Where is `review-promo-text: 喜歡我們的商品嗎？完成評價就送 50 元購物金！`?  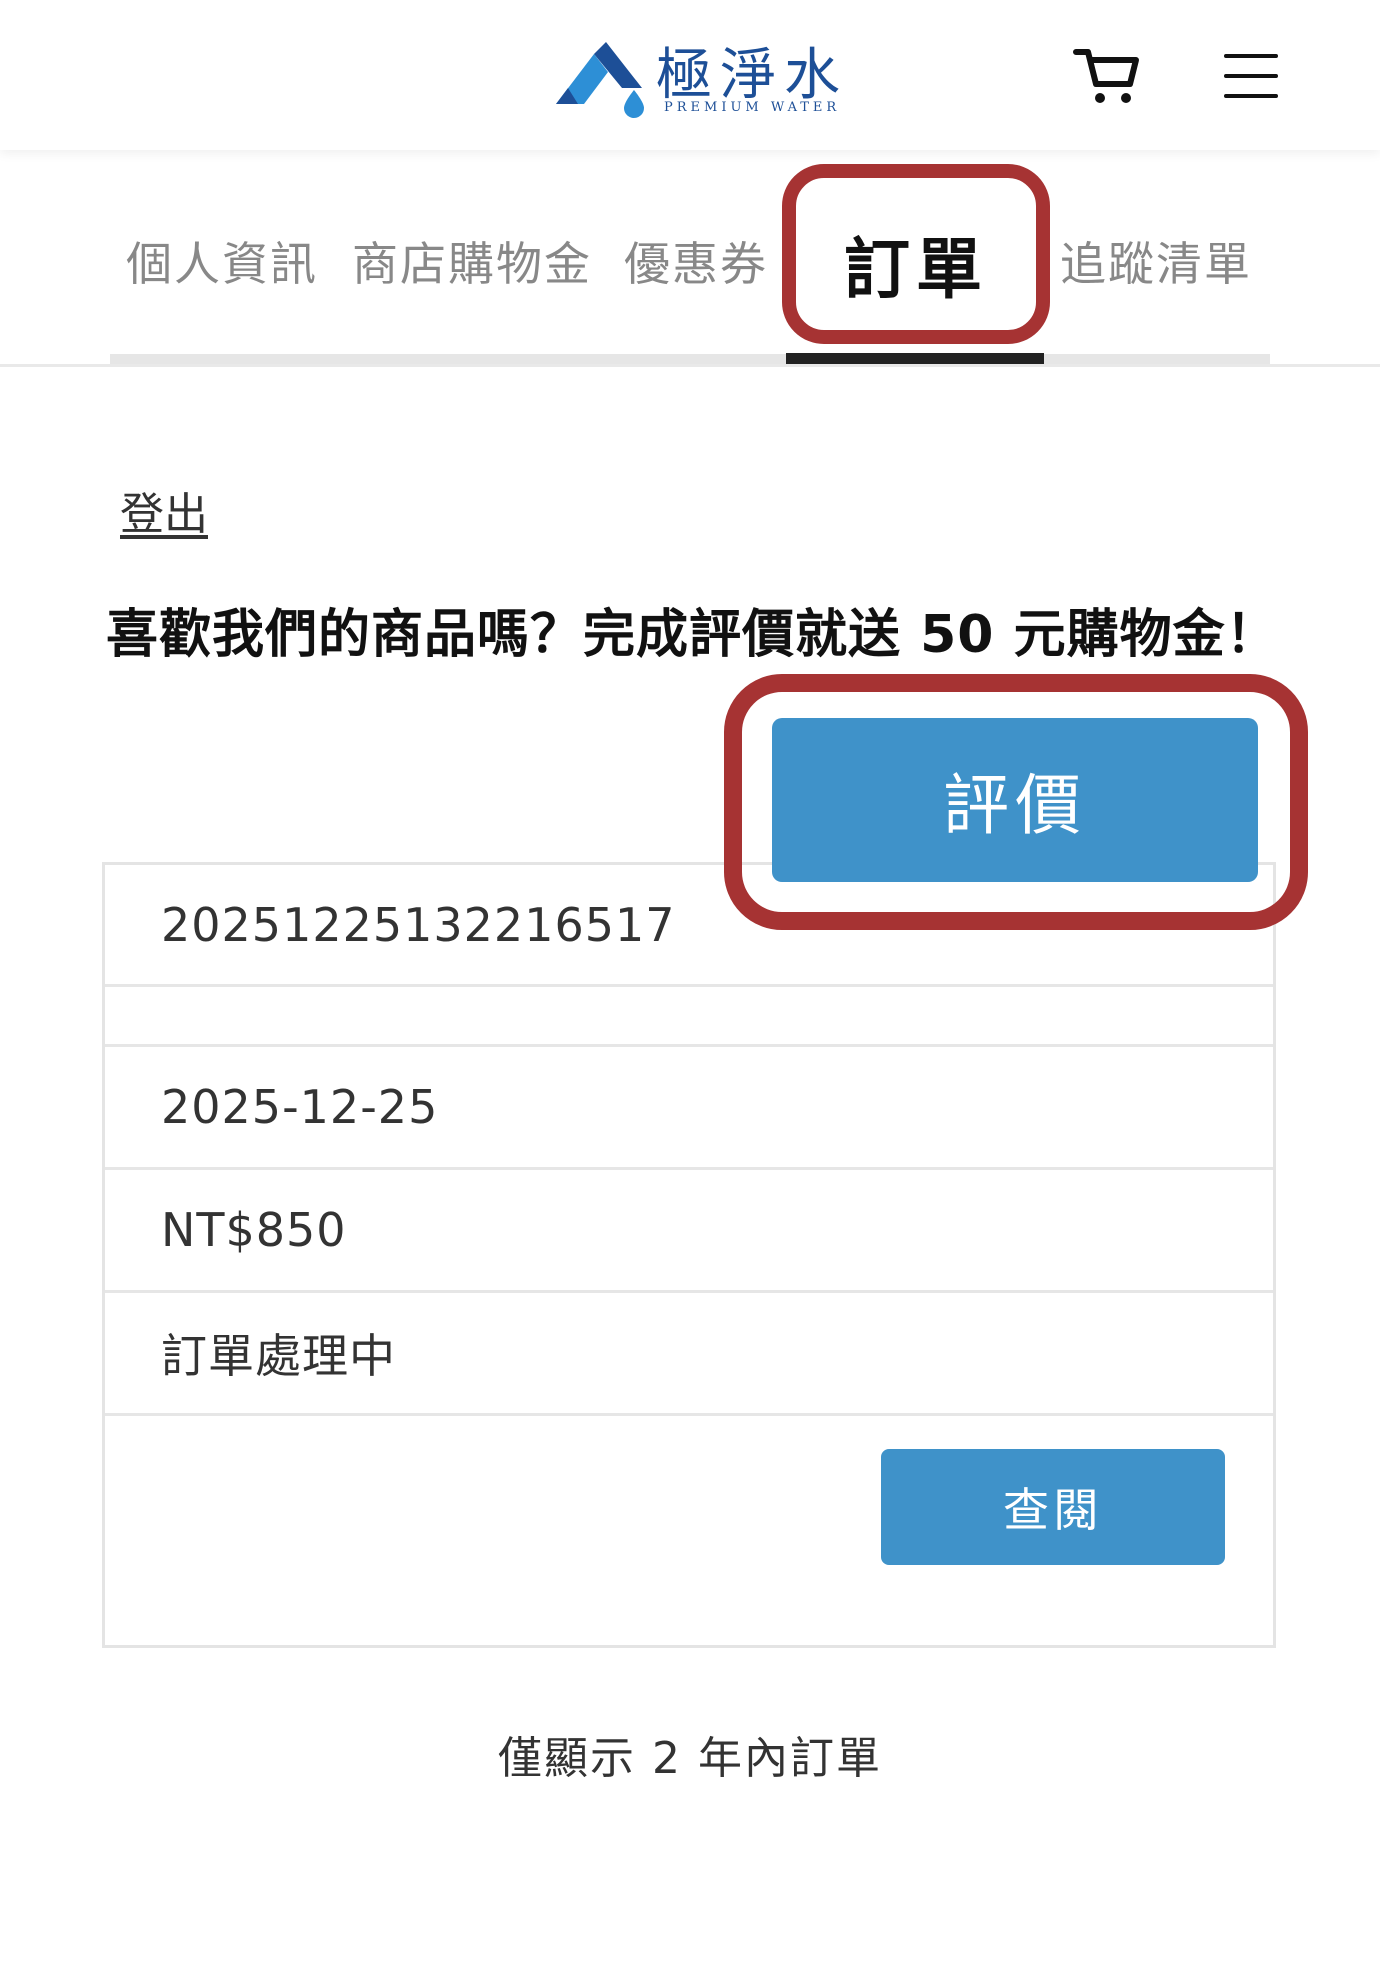
review-promo-text: 喜歡我們的商品嗎？完成評價就送 50 元購物金！ is located at coordinates (692, 635).